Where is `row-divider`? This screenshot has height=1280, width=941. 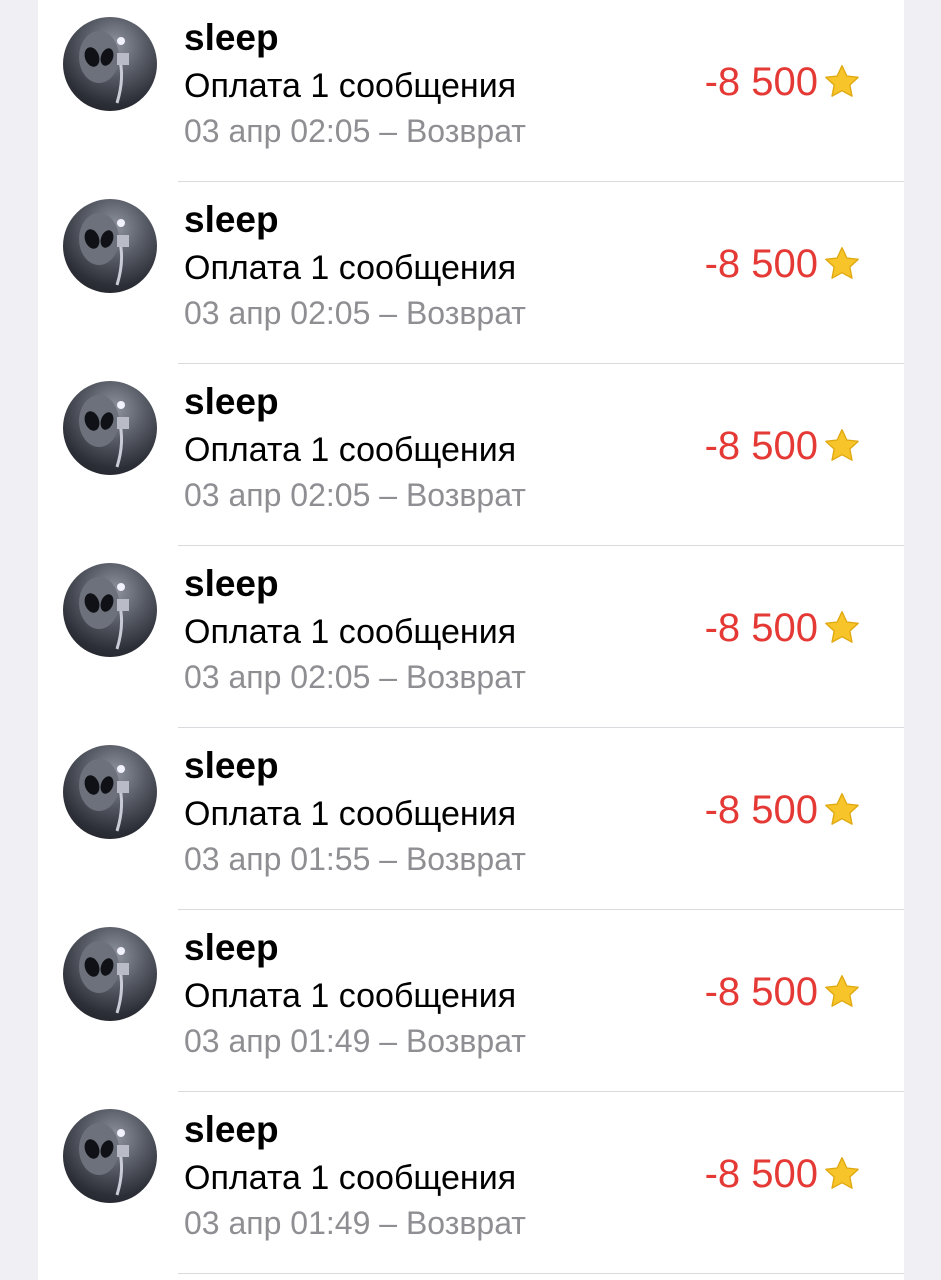
row-divider is located at coordinates (541, 1273).